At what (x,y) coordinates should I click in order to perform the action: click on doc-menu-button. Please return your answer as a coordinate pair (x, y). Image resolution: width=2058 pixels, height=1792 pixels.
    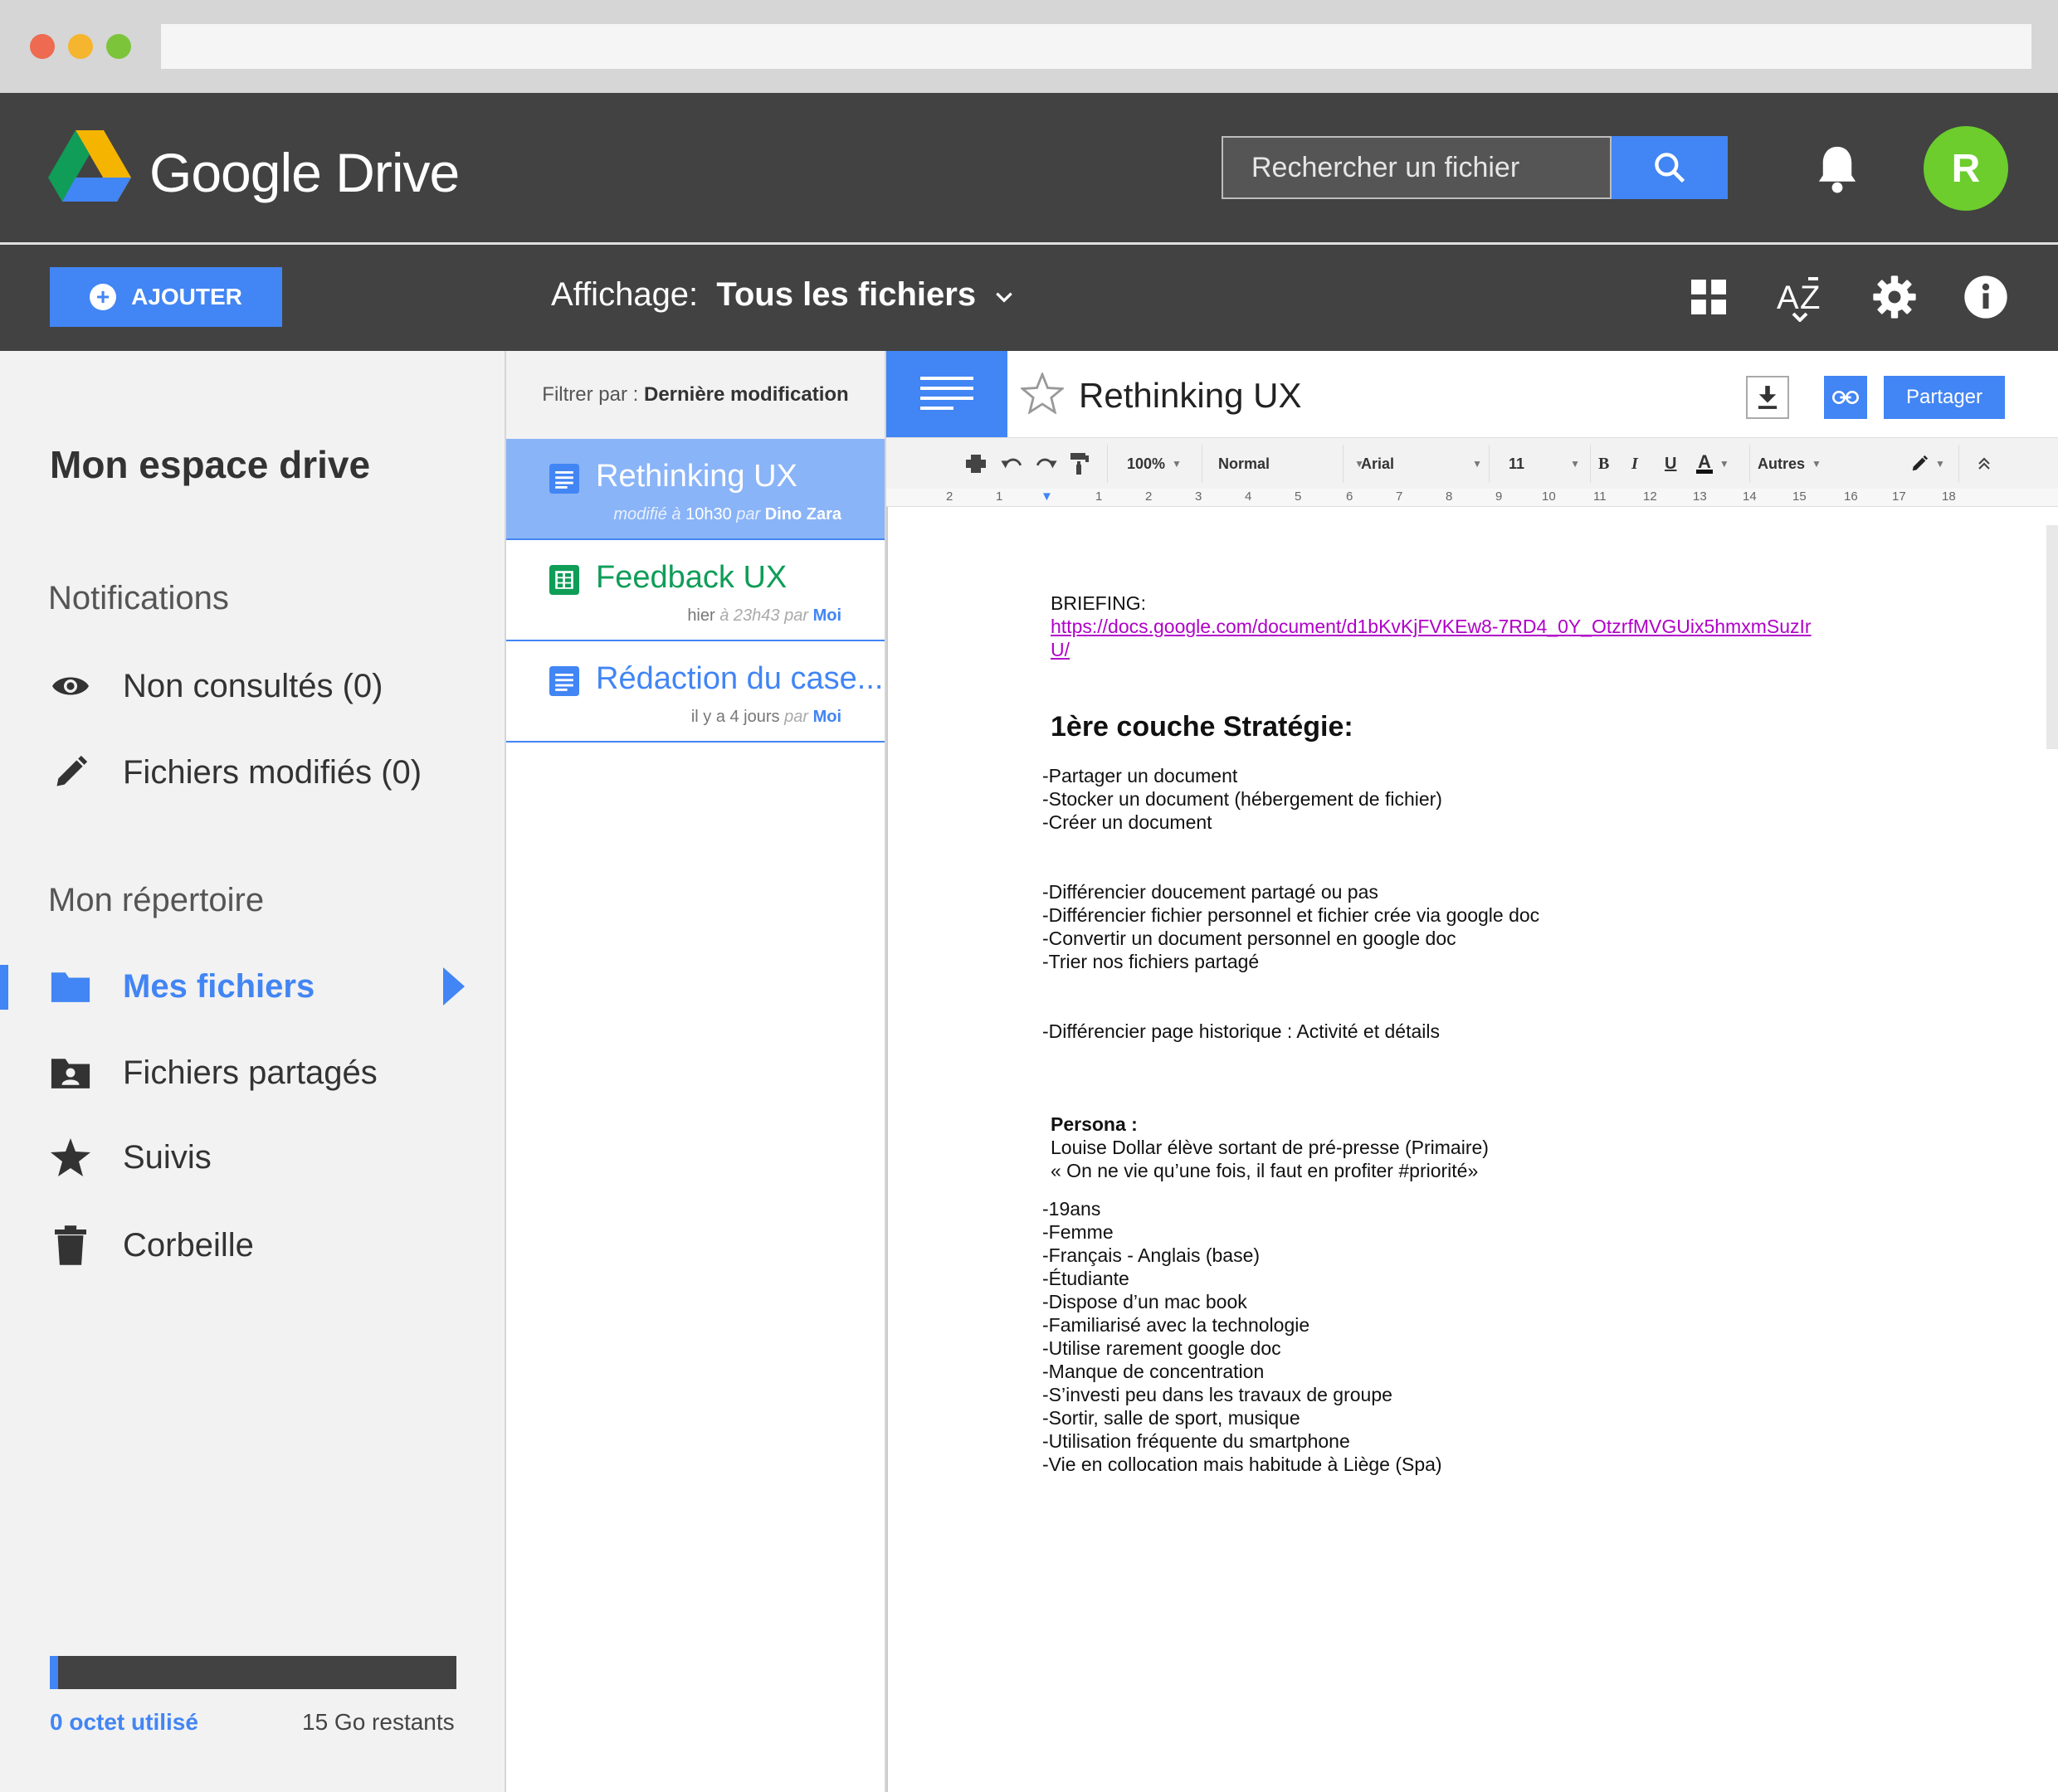
    Looking at the image, I should click on (946, 394).